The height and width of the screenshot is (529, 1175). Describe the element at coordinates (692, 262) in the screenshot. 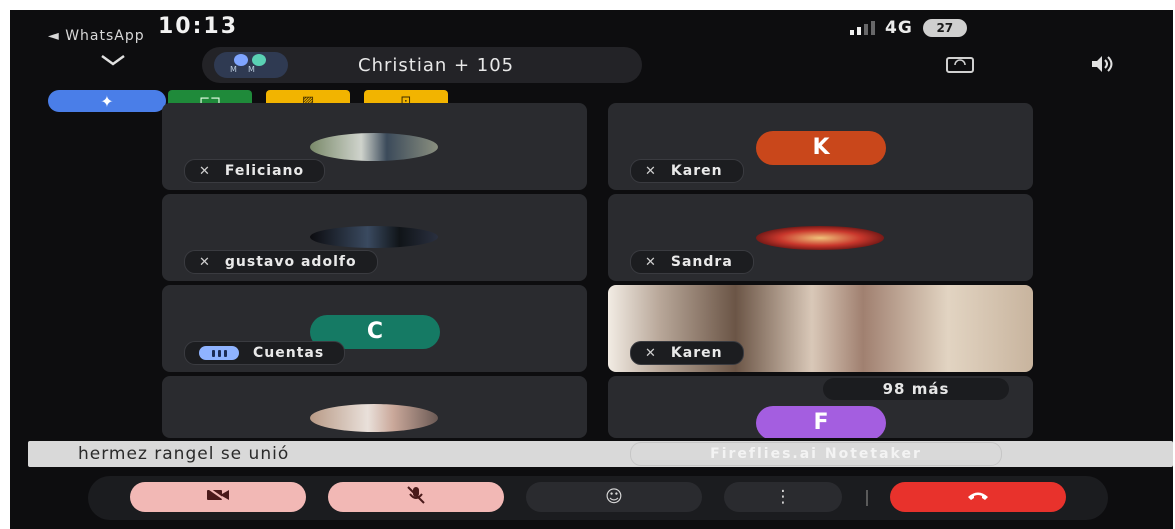

I see `name-pill: ✕ Sandra` at that location.